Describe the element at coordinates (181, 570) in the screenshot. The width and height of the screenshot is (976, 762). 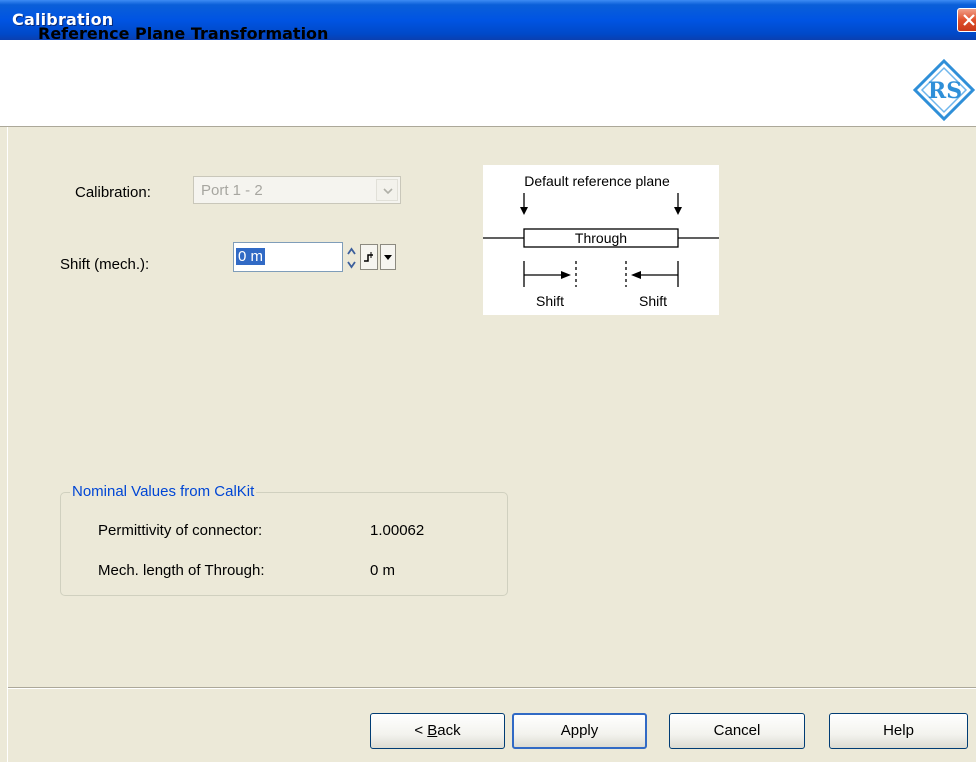
I see `mech-length-label: Mech. length of Through:` at that location.